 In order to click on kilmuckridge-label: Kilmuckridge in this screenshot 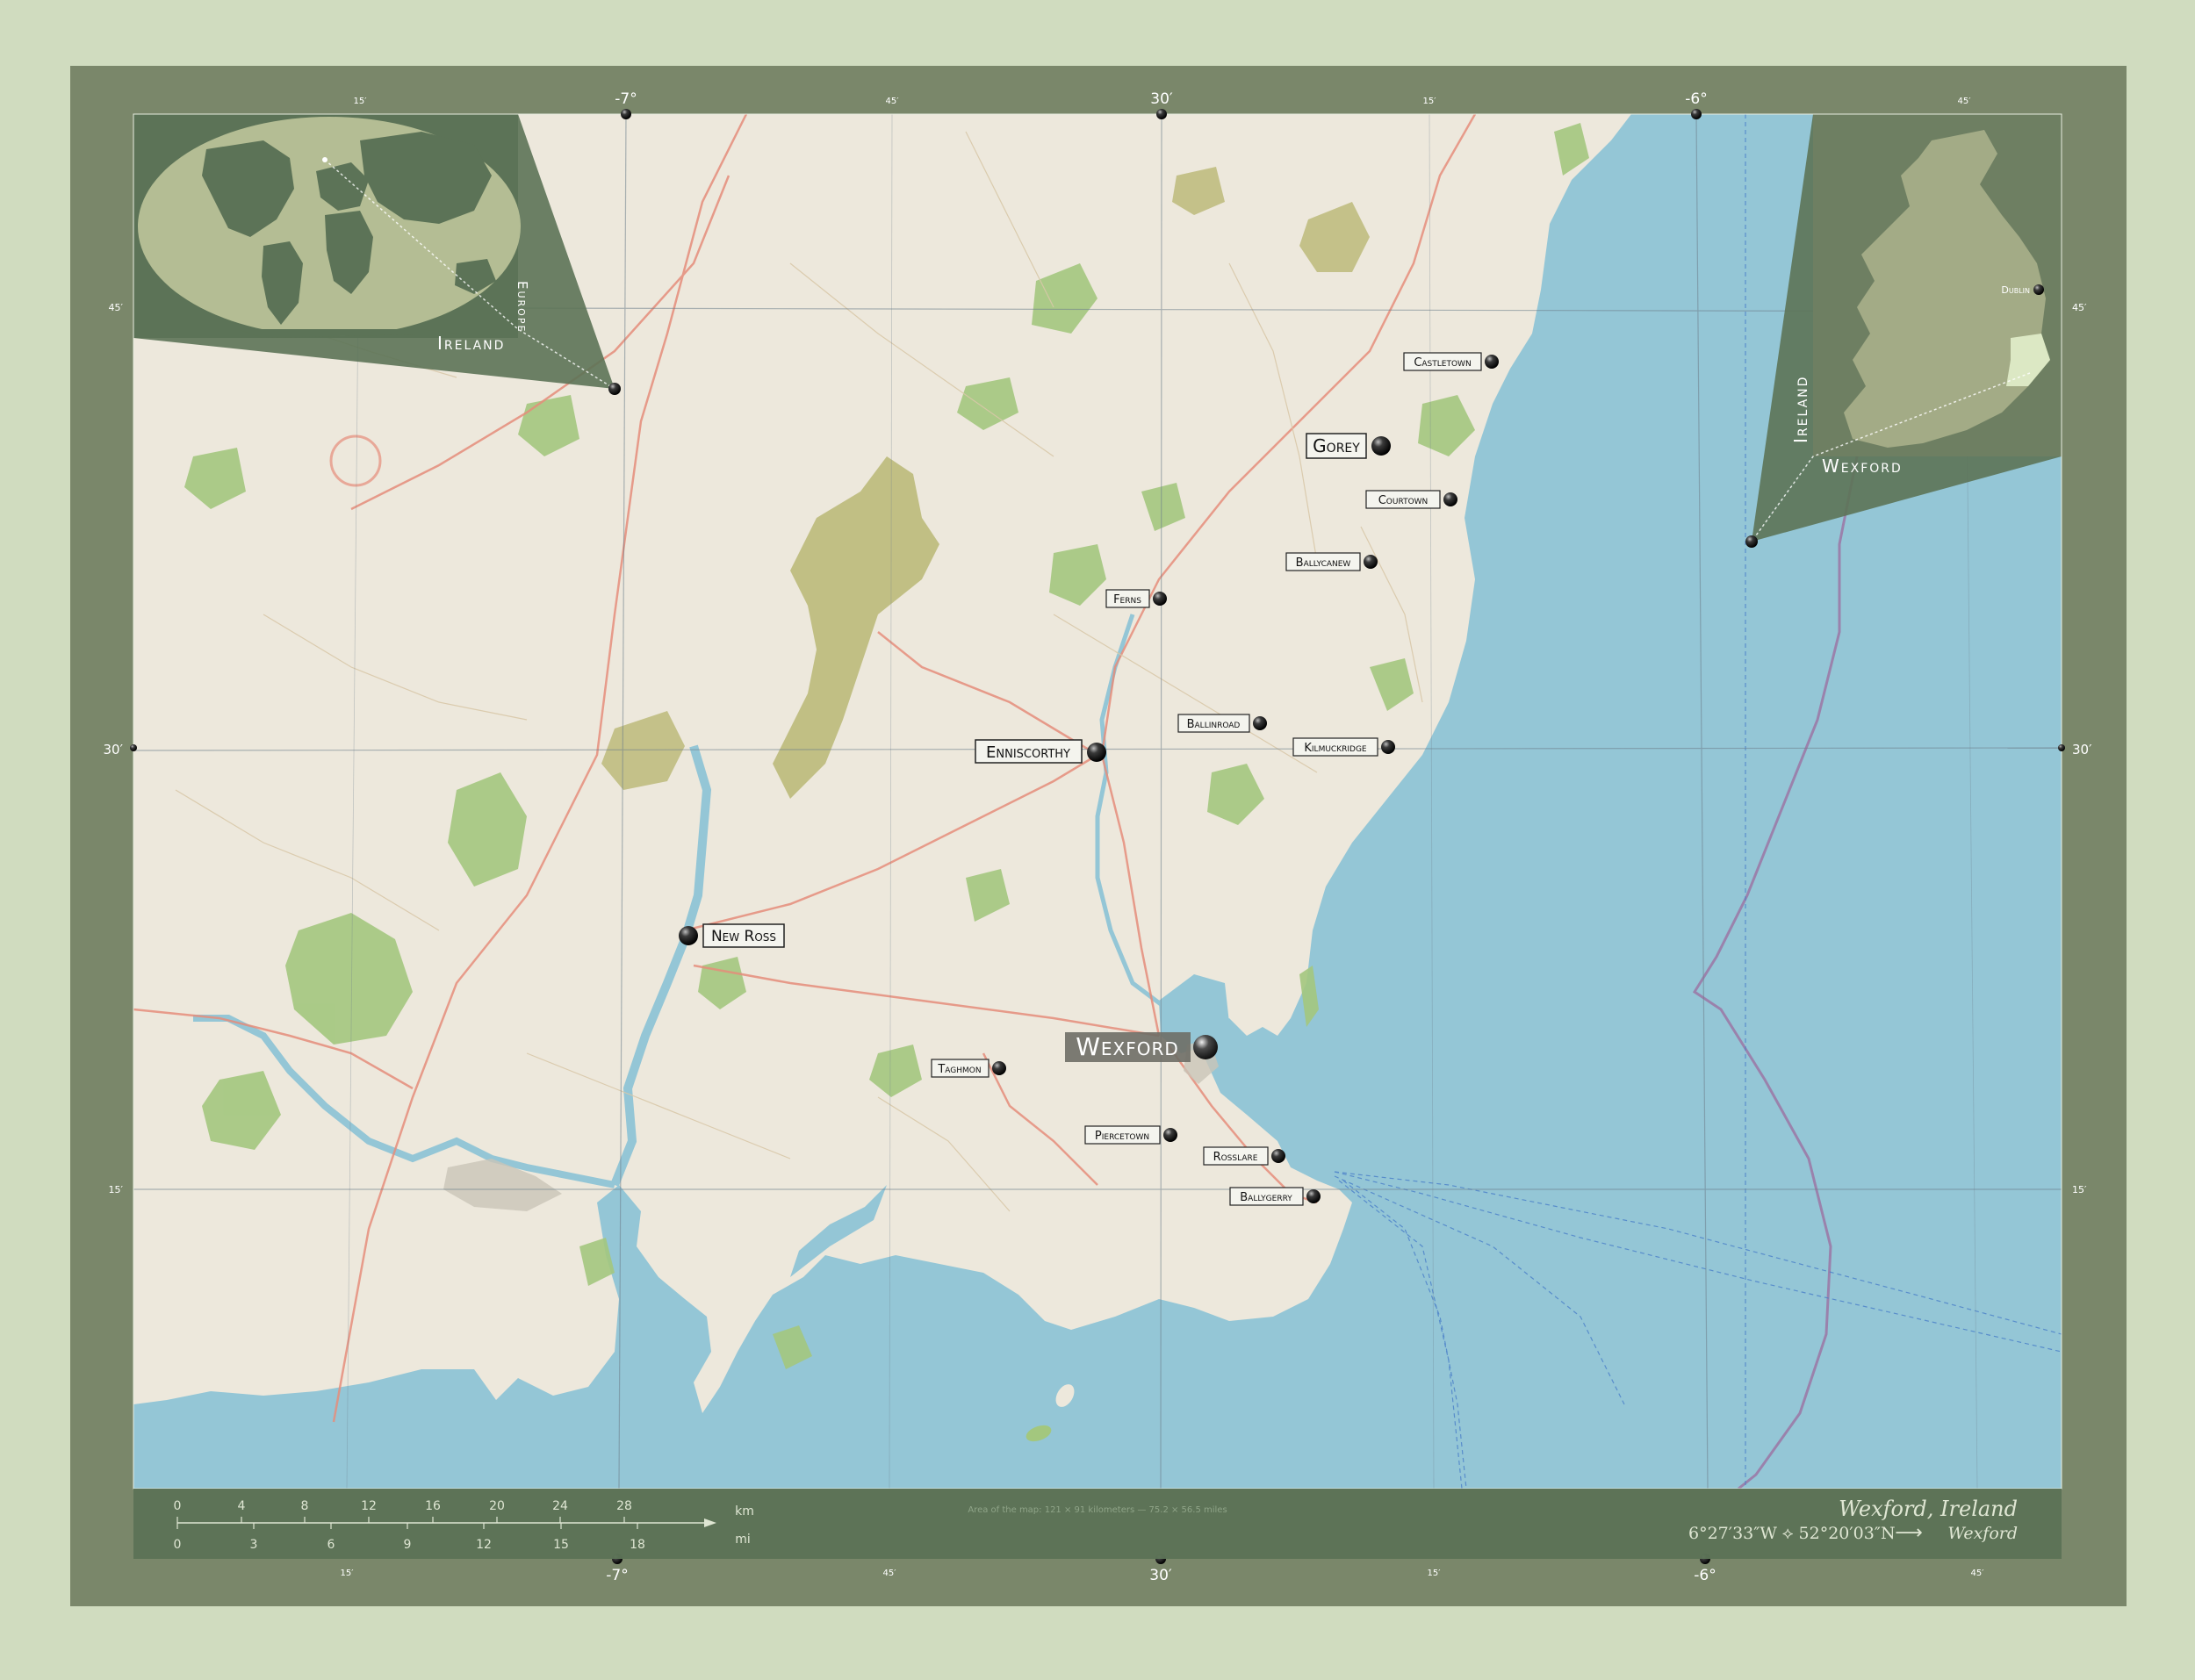, I will do `click(1335, 748)`.